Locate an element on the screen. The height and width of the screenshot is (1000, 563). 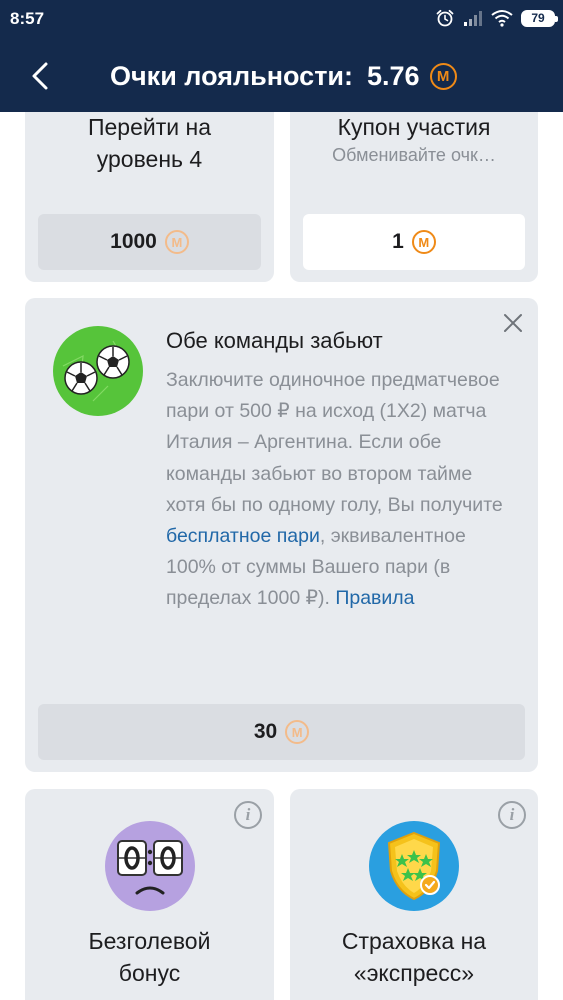
app-header: 8:57 79 Очки лояльности: 5.76 M is located at coordinates (281, 56).